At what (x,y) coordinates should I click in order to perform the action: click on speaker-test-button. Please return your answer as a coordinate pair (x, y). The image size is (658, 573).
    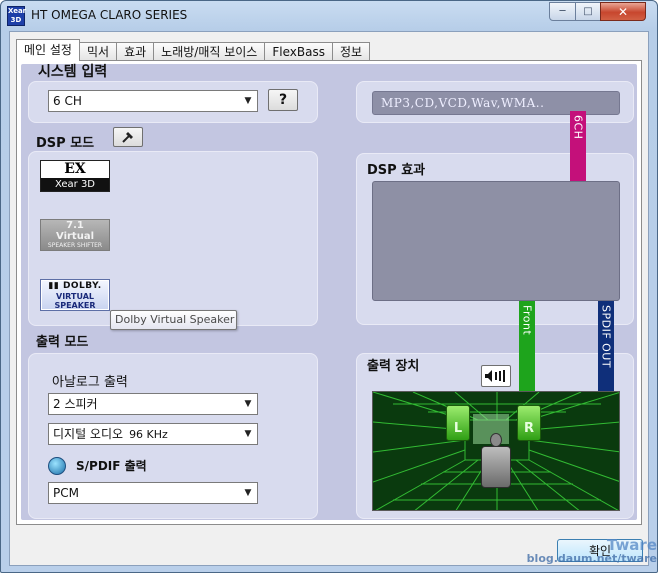
    Looking at the image, I should click on (496, 376).